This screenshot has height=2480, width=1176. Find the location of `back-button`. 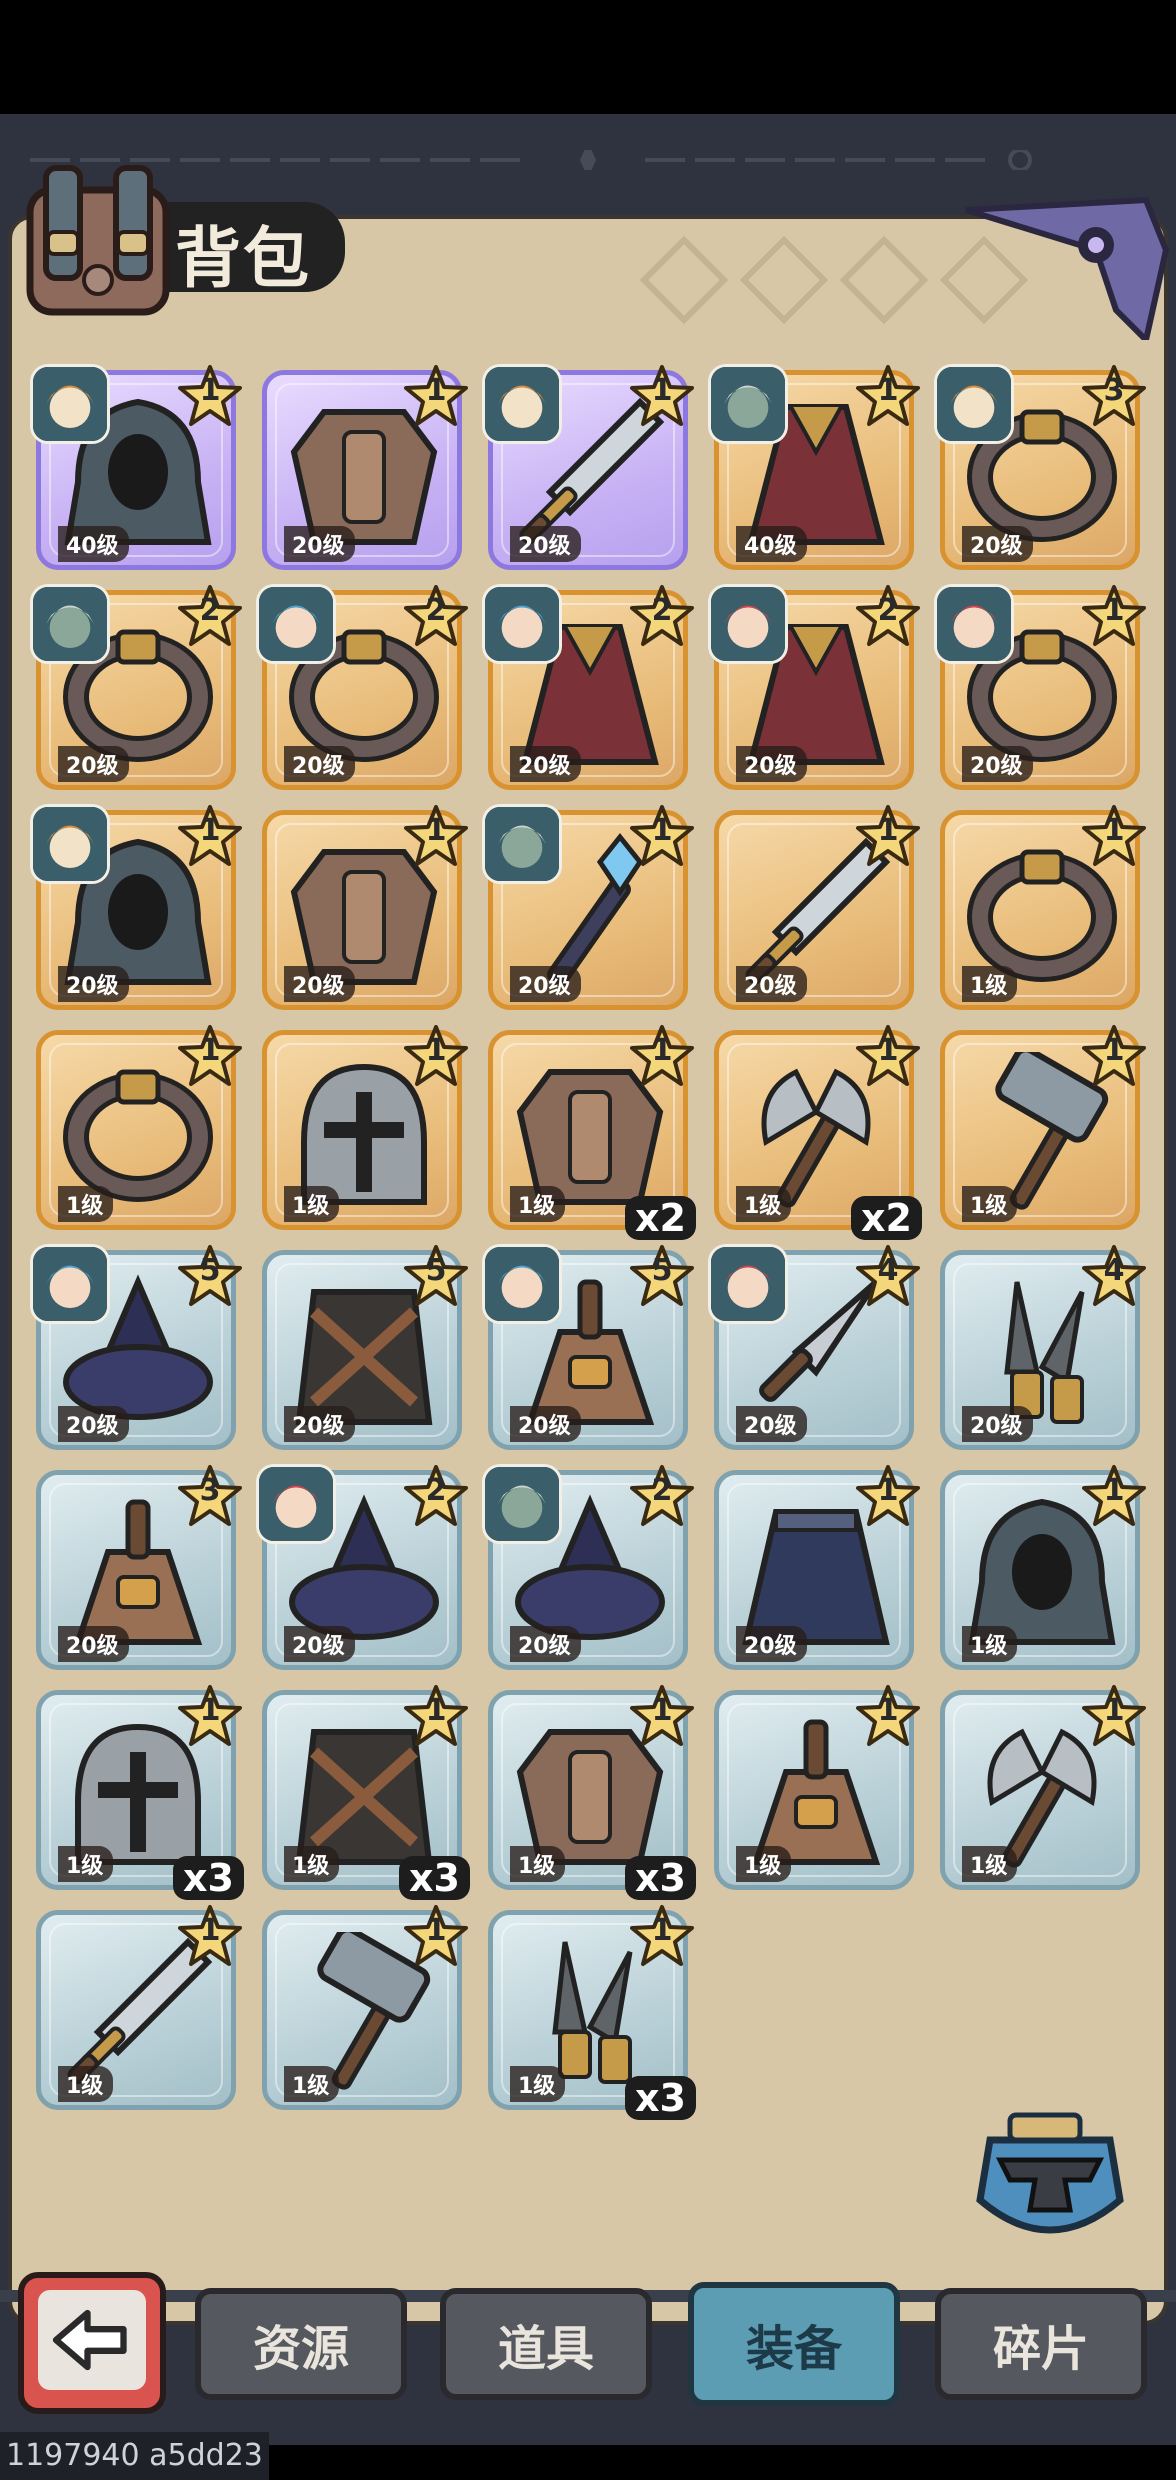

back-button is located at coordinates (92, 2343).